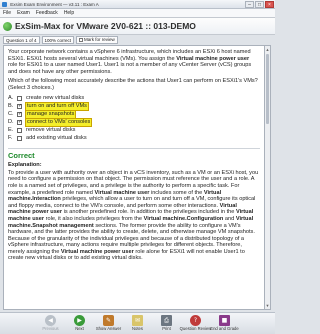 The image size is (320, 334). Describe the element at coordinates (267, 89) in the screenshot. I see `scrollbar-thumb` at that location.